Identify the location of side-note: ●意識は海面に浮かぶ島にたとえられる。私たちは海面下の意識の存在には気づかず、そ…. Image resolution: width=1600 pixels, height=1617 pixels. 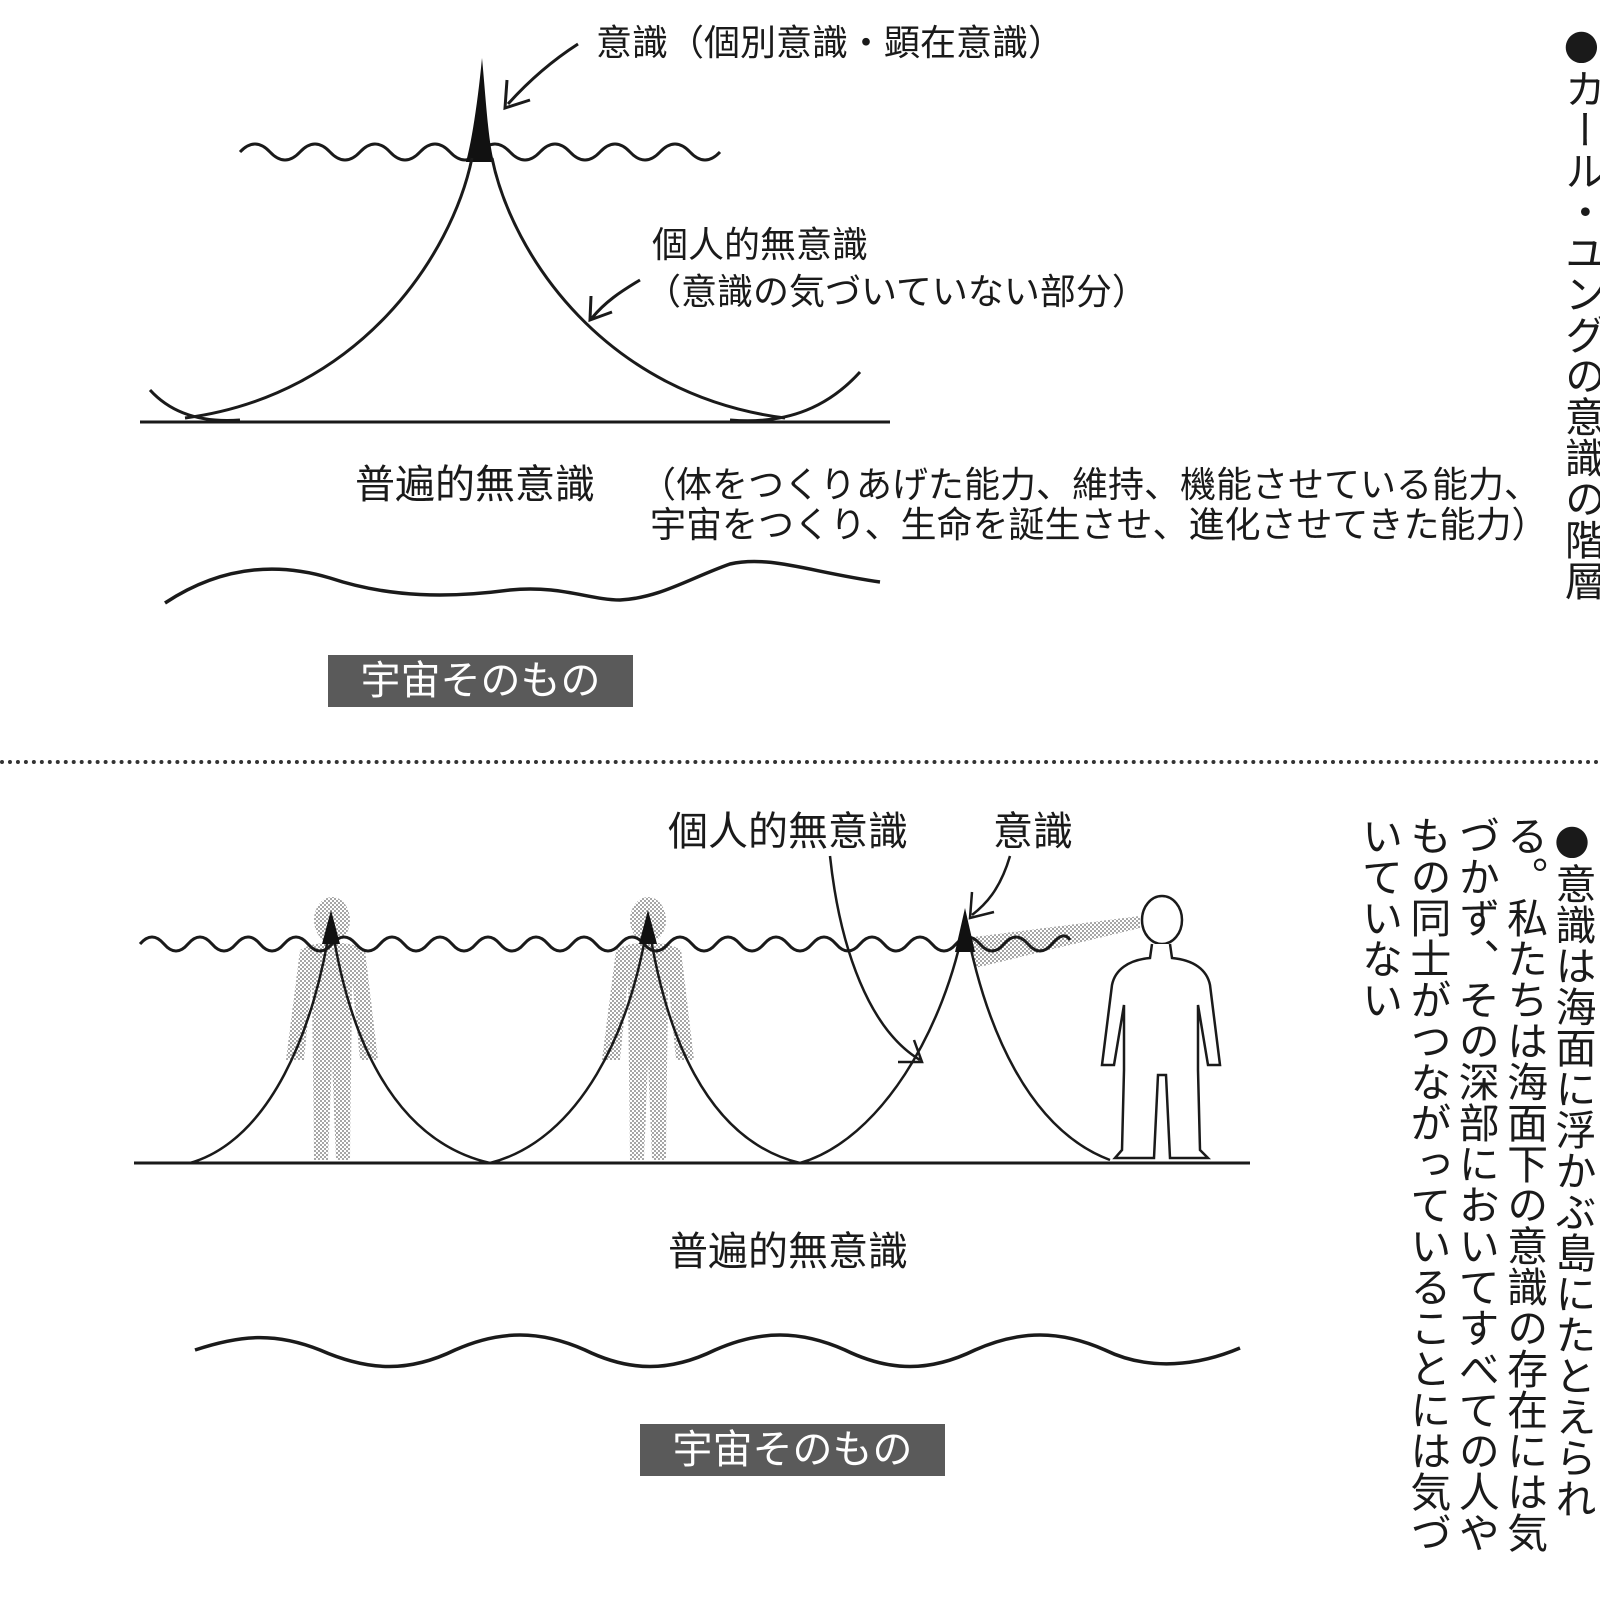
(1475, 1184).